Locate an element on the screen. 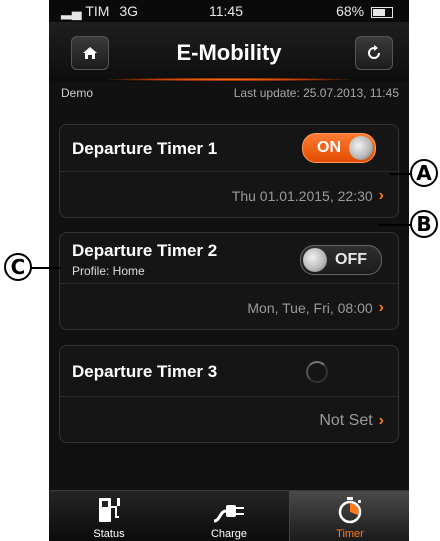 The height and width of the screenshot is (541, 440). refresh-icon is located at coordinates (374, 52).